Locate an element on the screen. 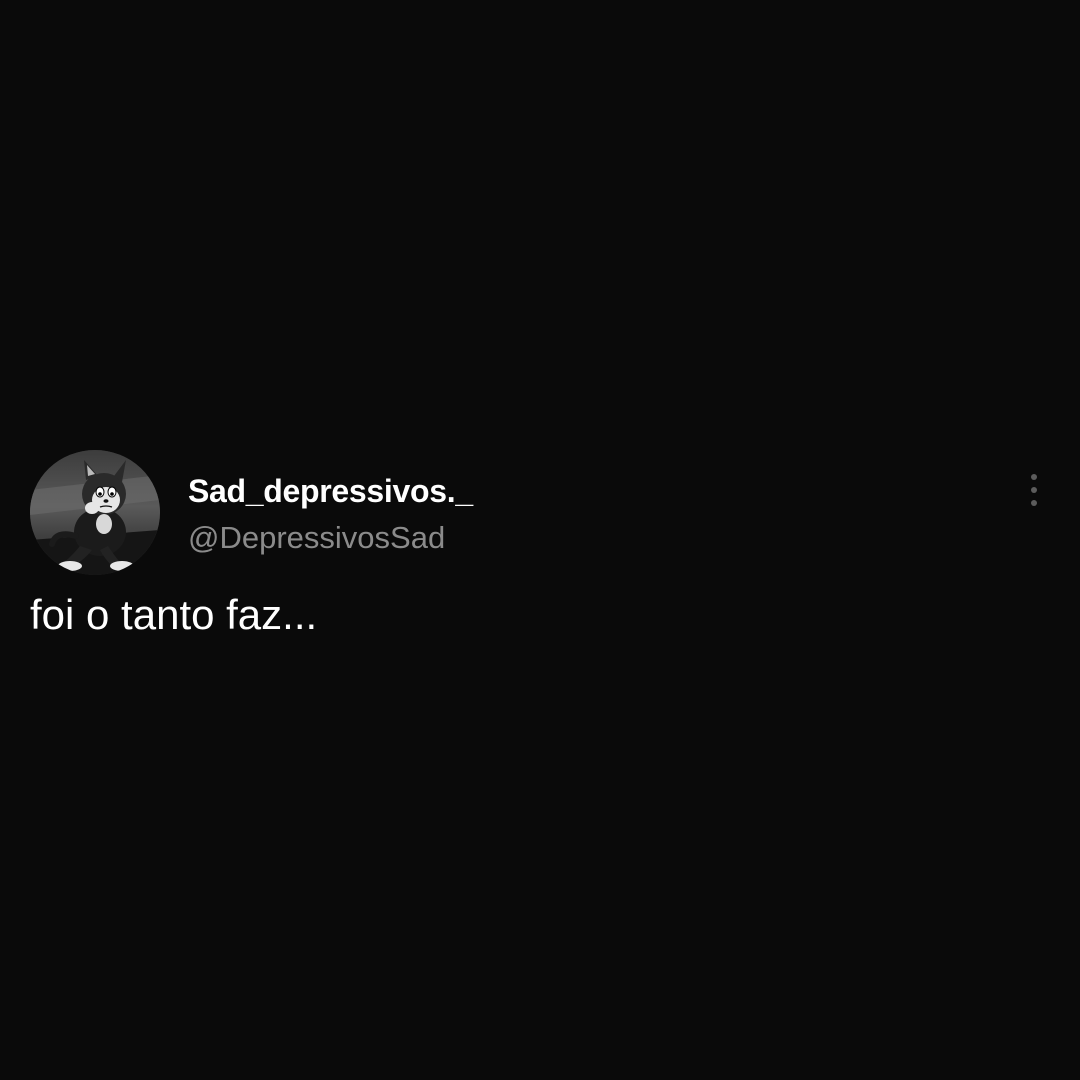  display-name: Sad_depressivos._ is located at coordinates (330, 491).